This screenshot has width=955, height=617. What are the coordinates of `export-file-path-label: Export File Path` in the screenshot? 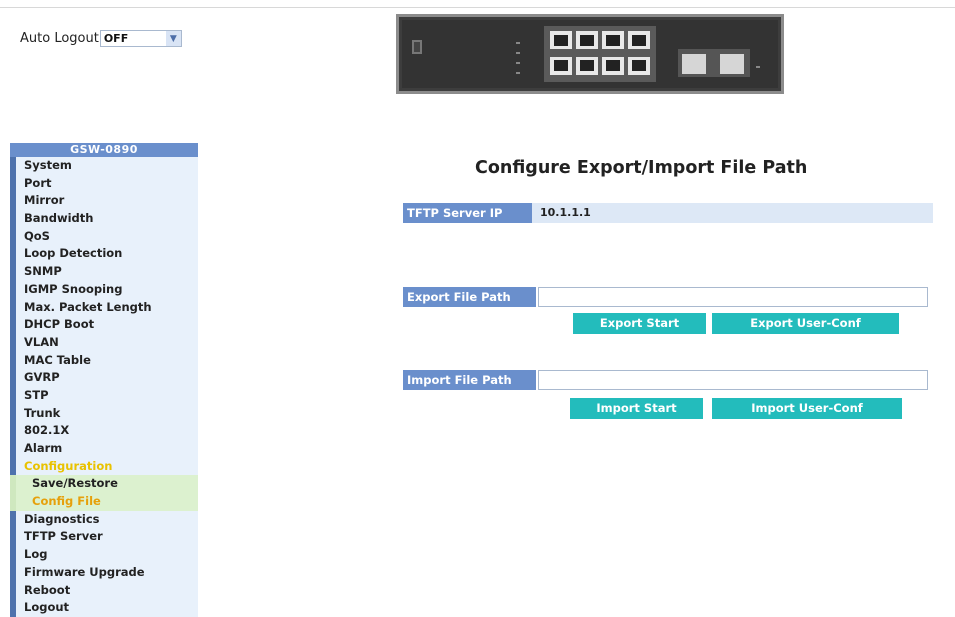 It's located at (469, 297).